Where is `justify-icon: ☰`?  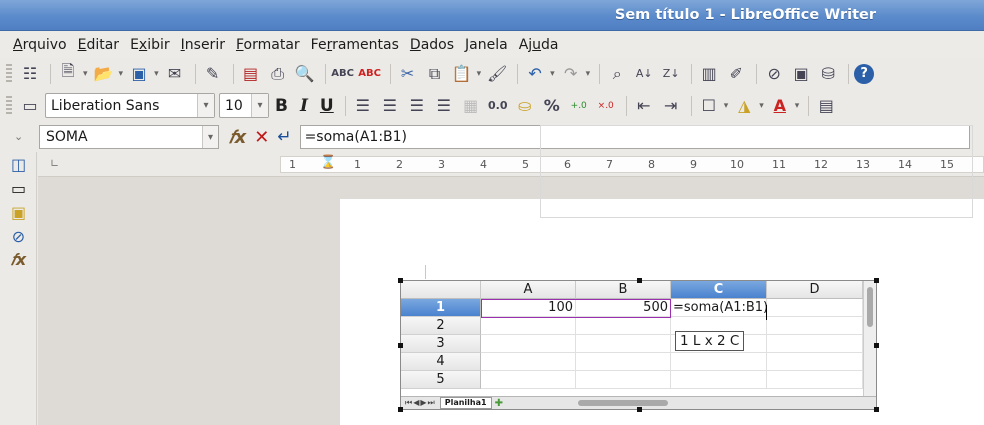 justify-icon: ☰ is located at coordinates (444, 106).